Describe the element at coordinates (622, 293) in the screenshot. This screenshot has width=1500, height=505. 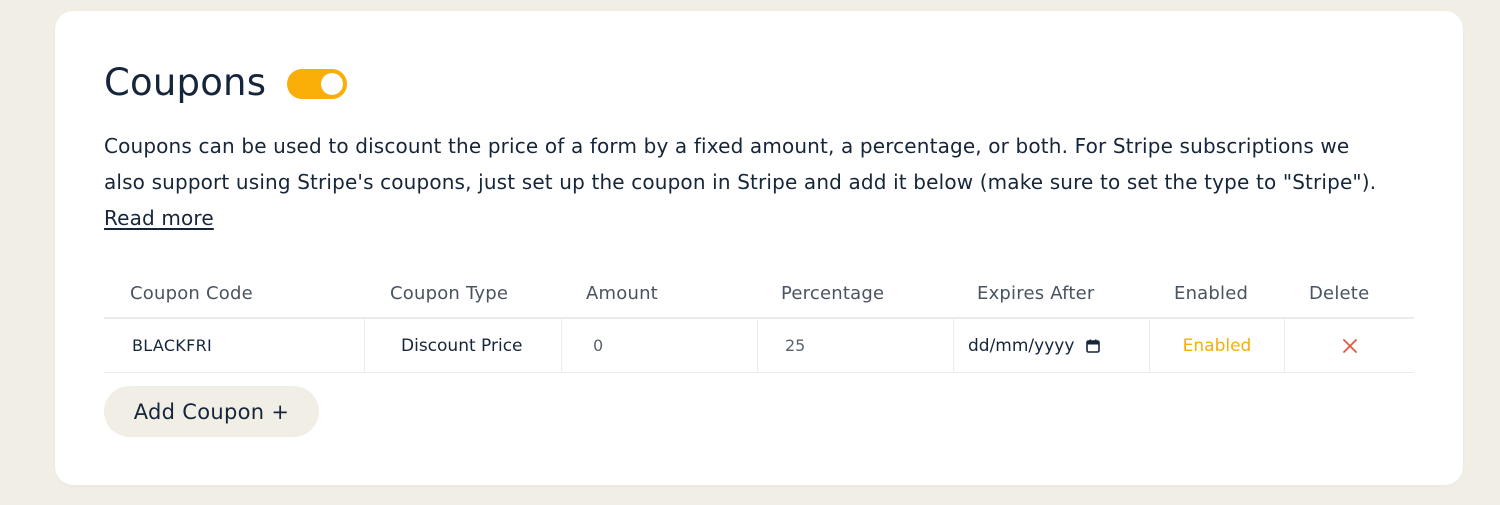
I see `column-header-amount: Amount` at that location.